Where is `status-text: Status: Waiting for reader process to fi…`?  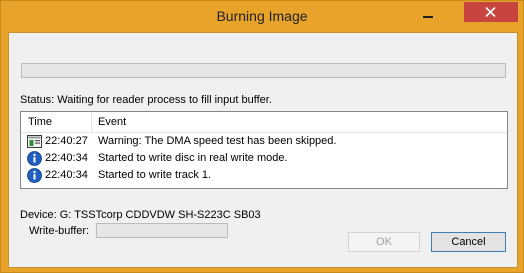
status-text: Status: Waiting for reader process to fi… is located at coordinates (146, 100).